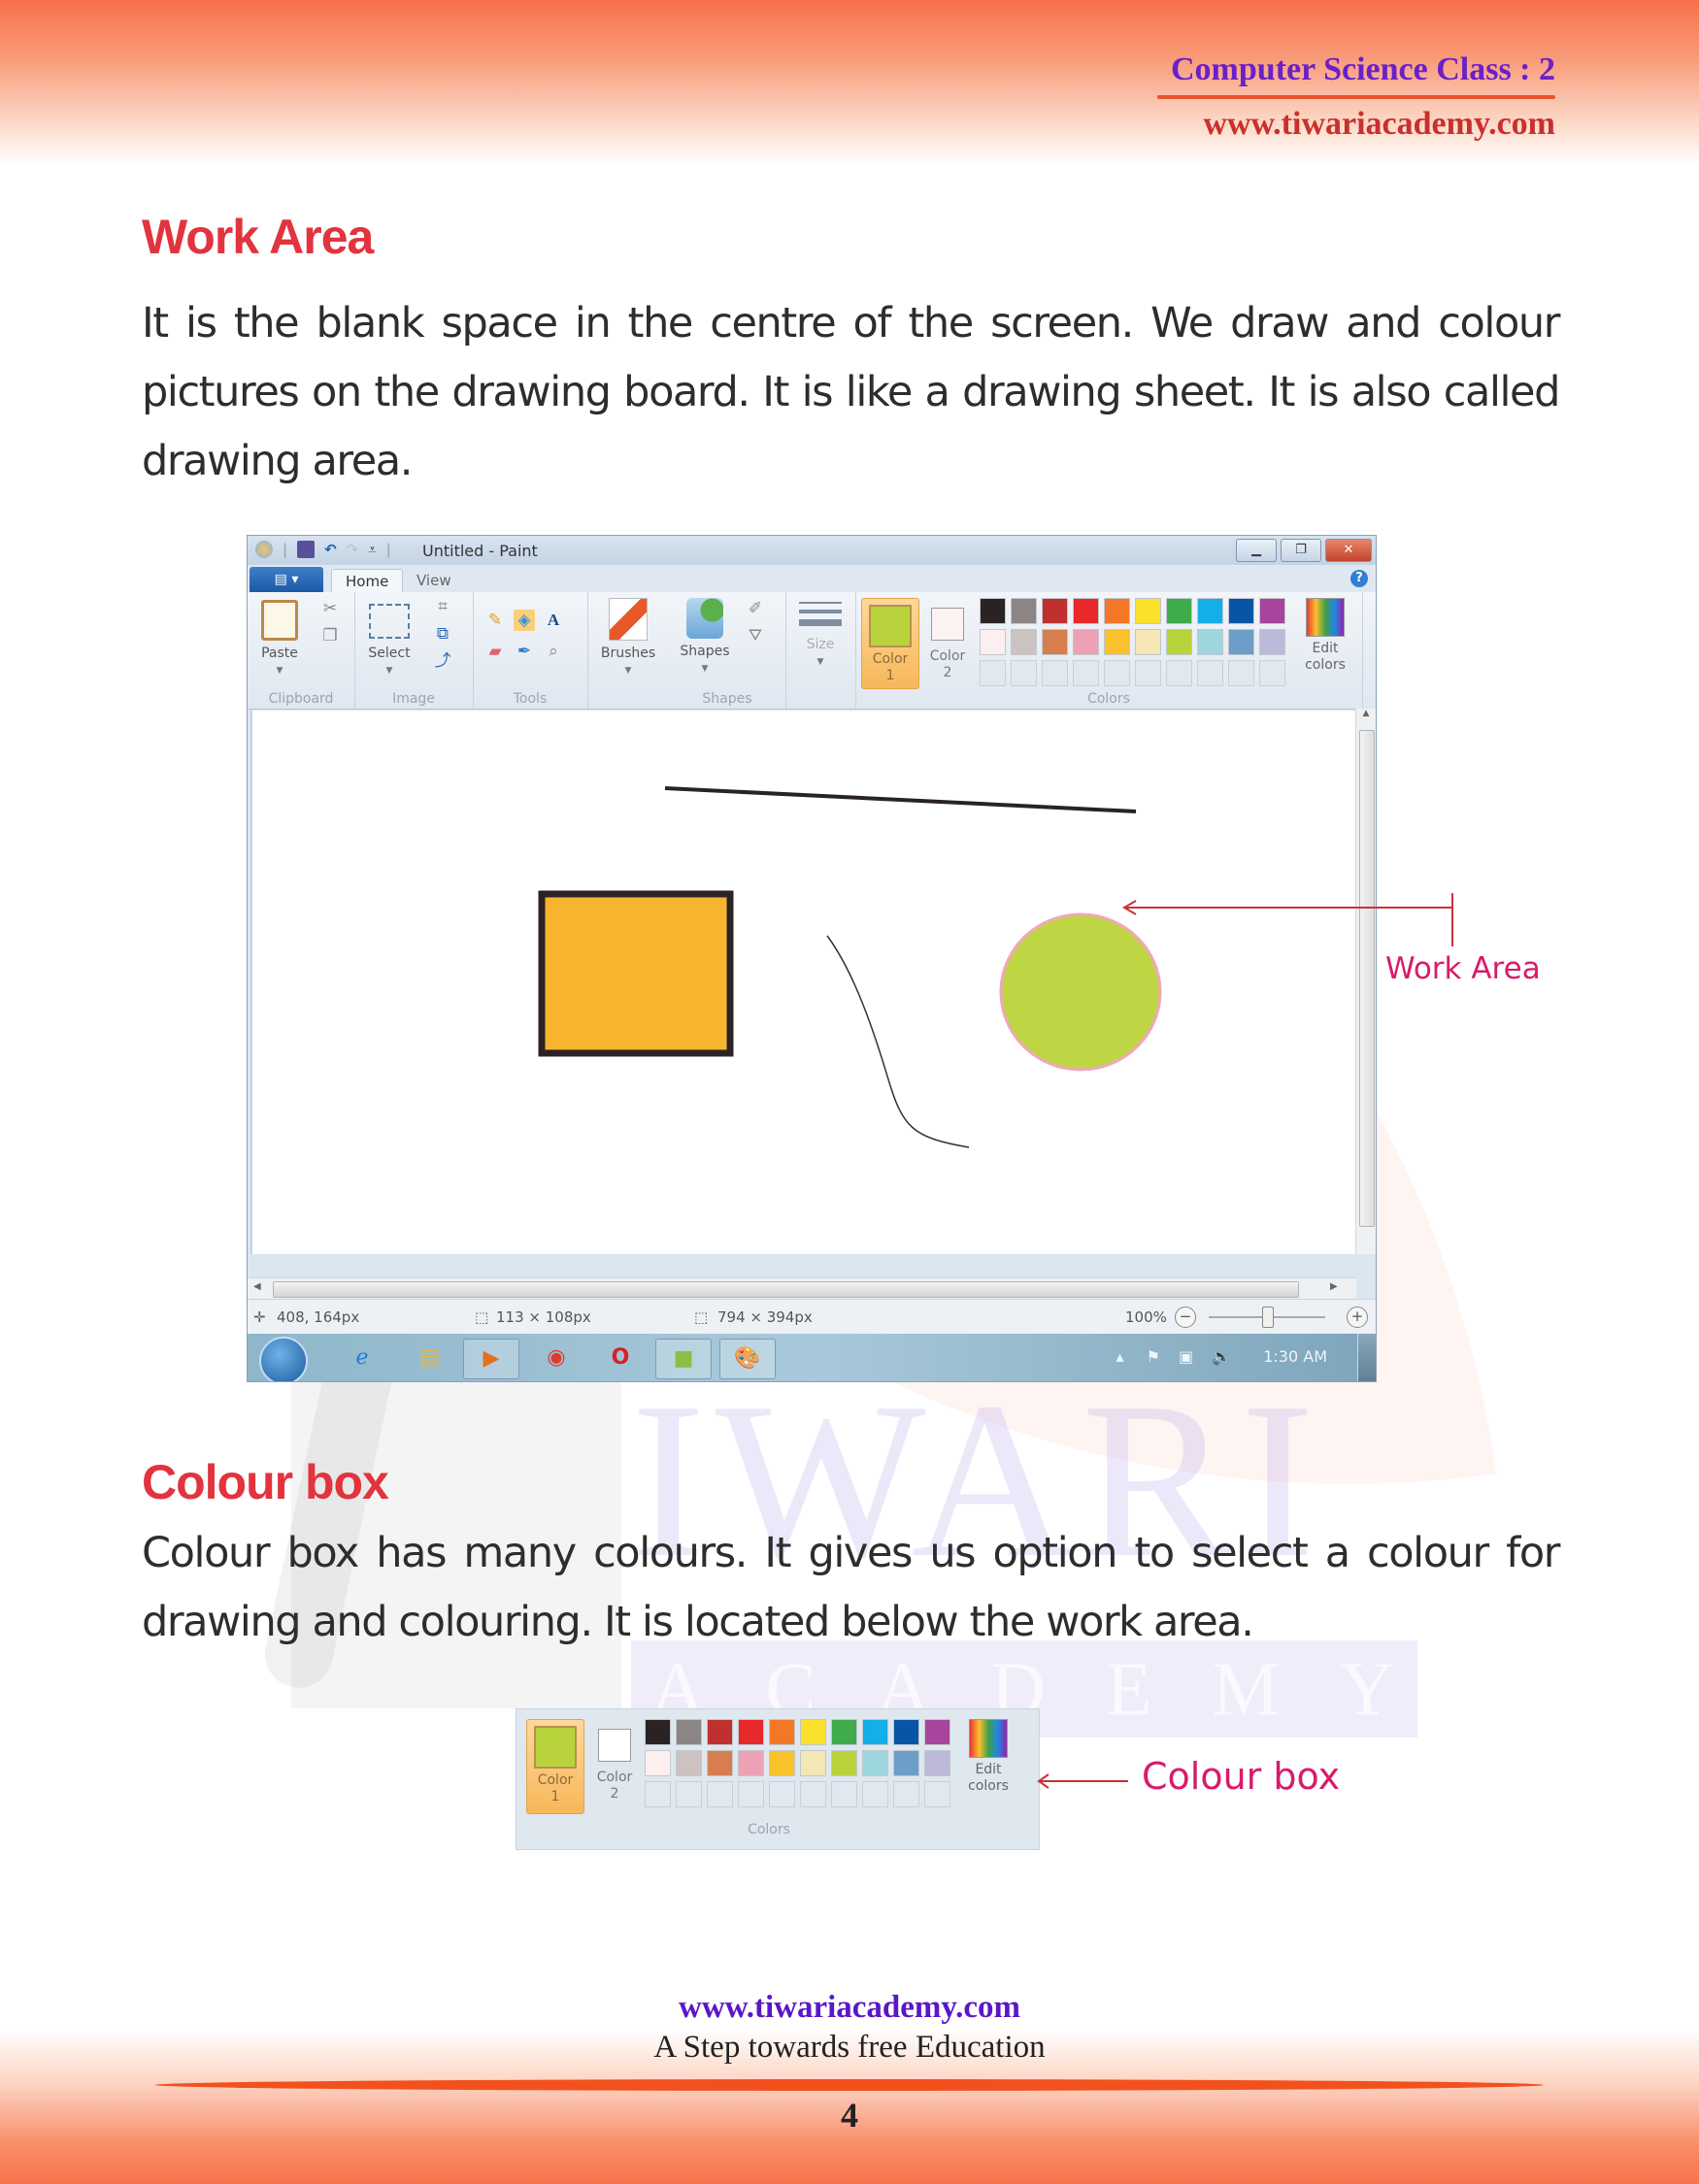  I want to click on paste-button: Paste ▼, so click(279, 639).